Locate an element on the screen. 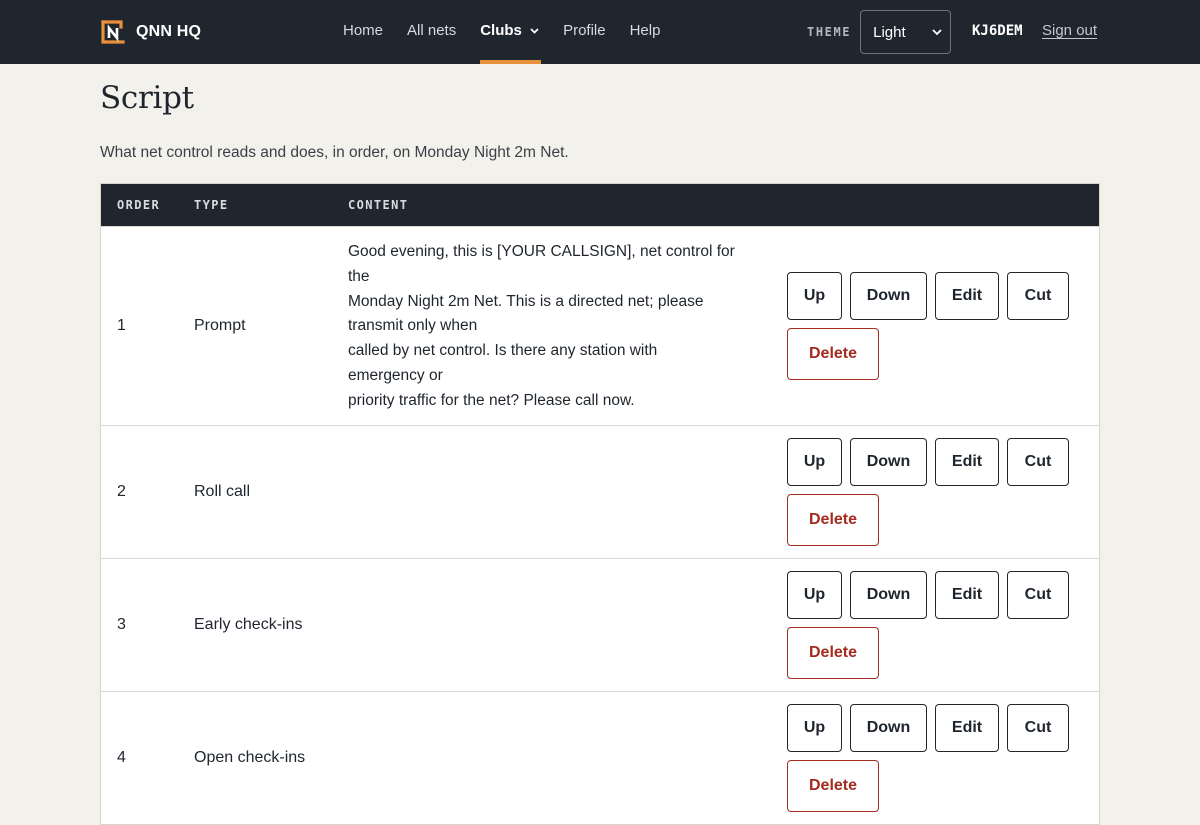  nav-all-nets: All nets is located at coordinates (431, 32).